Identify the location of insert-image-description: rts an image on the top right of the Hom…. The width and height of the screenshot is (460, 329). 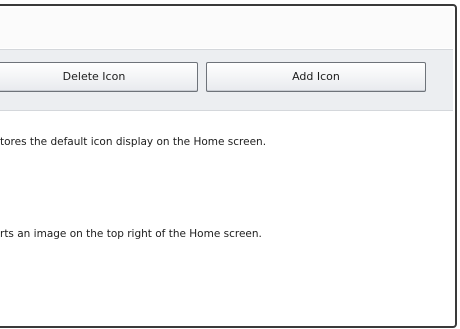
(131, 234).